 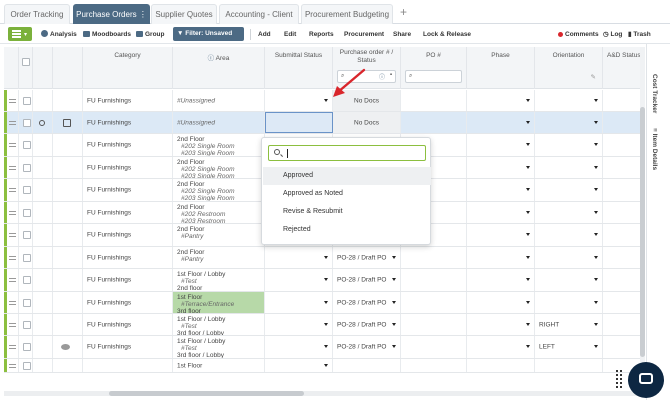 What do you see at coordinates (623, 68) in the screenshot?
I see `header-ad-status: A&D Status` at bounding box center [623, 68].